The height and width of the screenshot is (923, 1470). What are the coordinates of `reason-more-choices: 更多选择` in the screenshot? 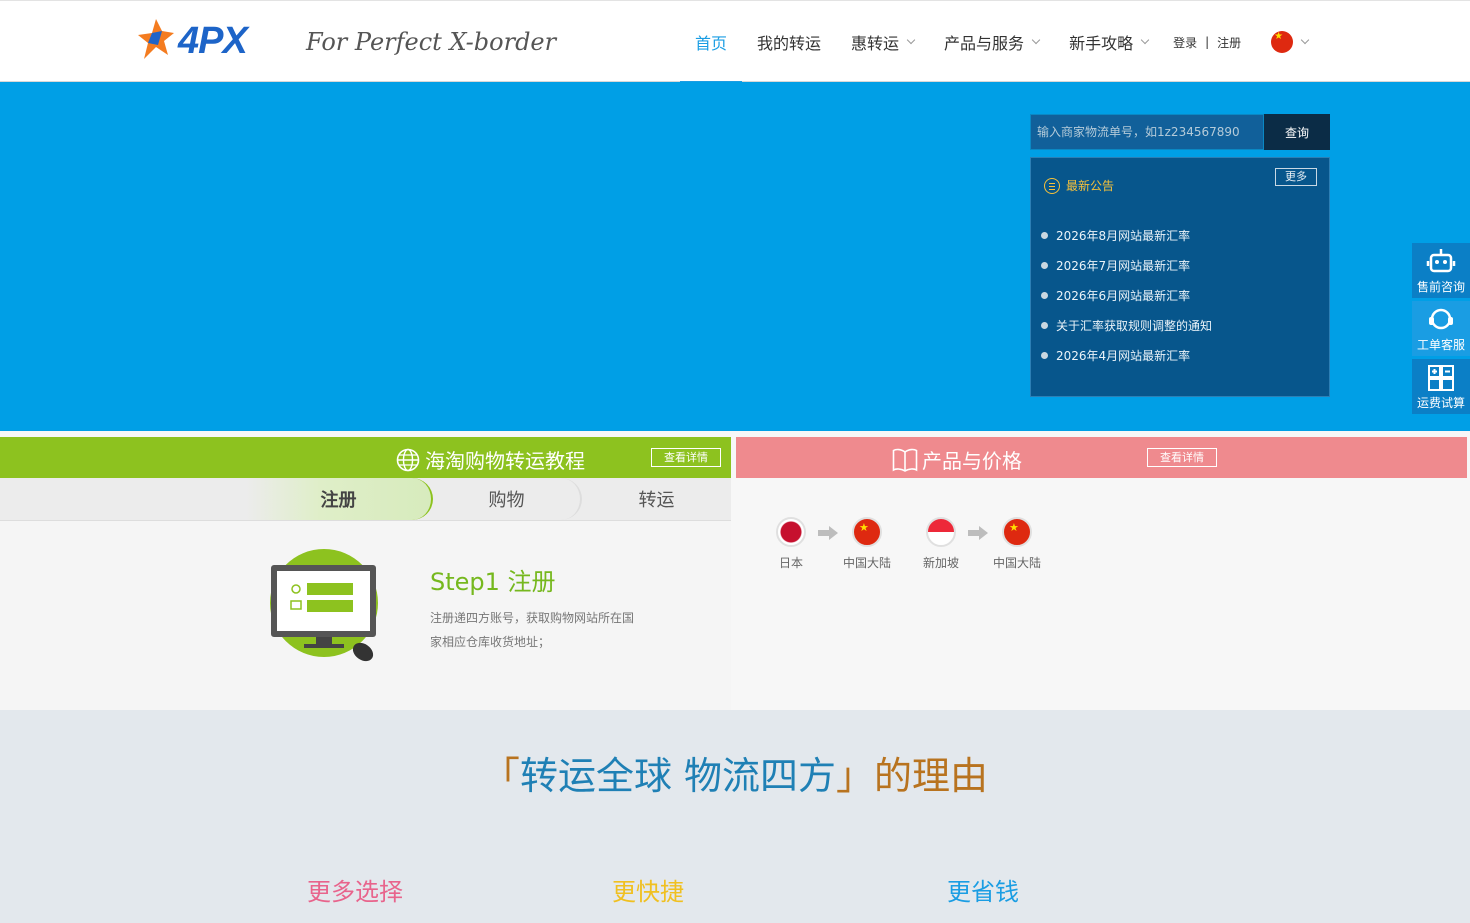 It's located at (355, 892).